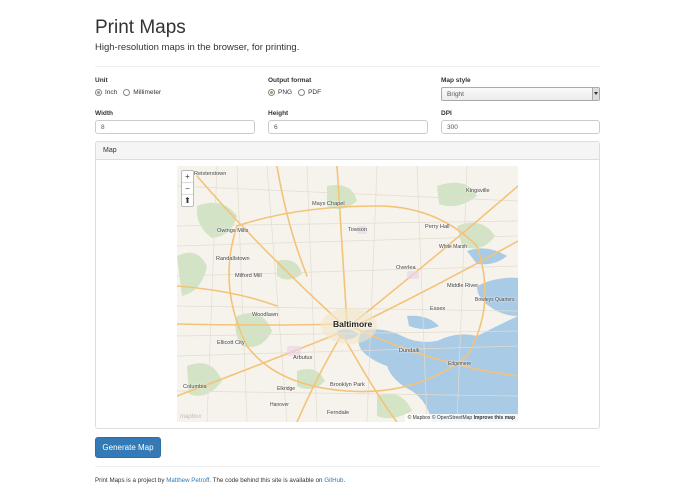 This screenshot has height=494, width=695. What do you see at coordinates (285, 92) in the screenshot?
I see `format-png-label: PNG` at bounding box center [285, 92].